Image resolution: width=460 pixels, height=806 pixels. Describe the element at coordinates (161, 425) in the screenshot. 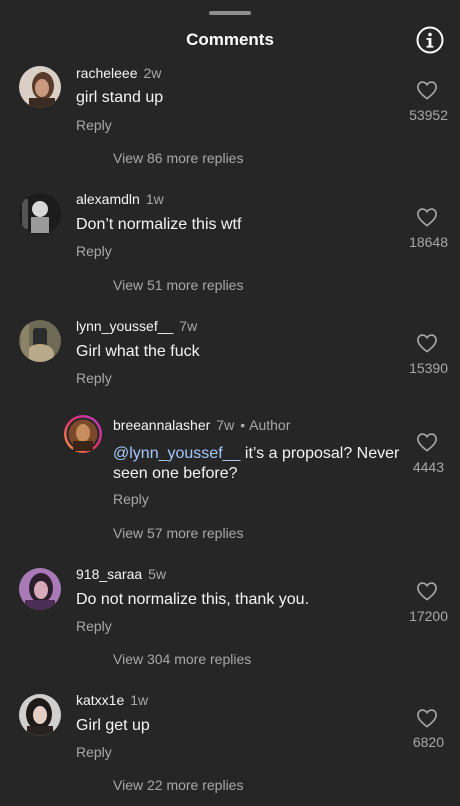

I see `comment-username: breeannalasher` at that location.